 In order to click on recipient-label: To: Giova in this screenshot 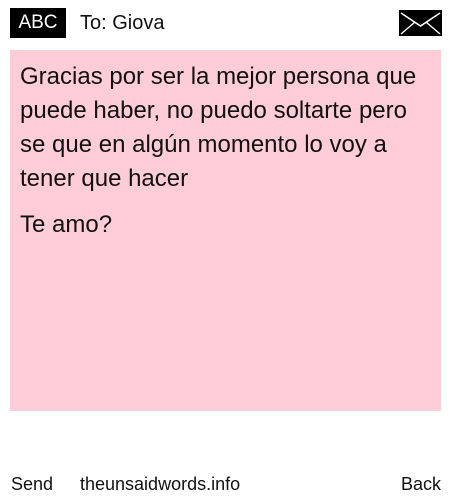, I will do `click(122, 23)`.